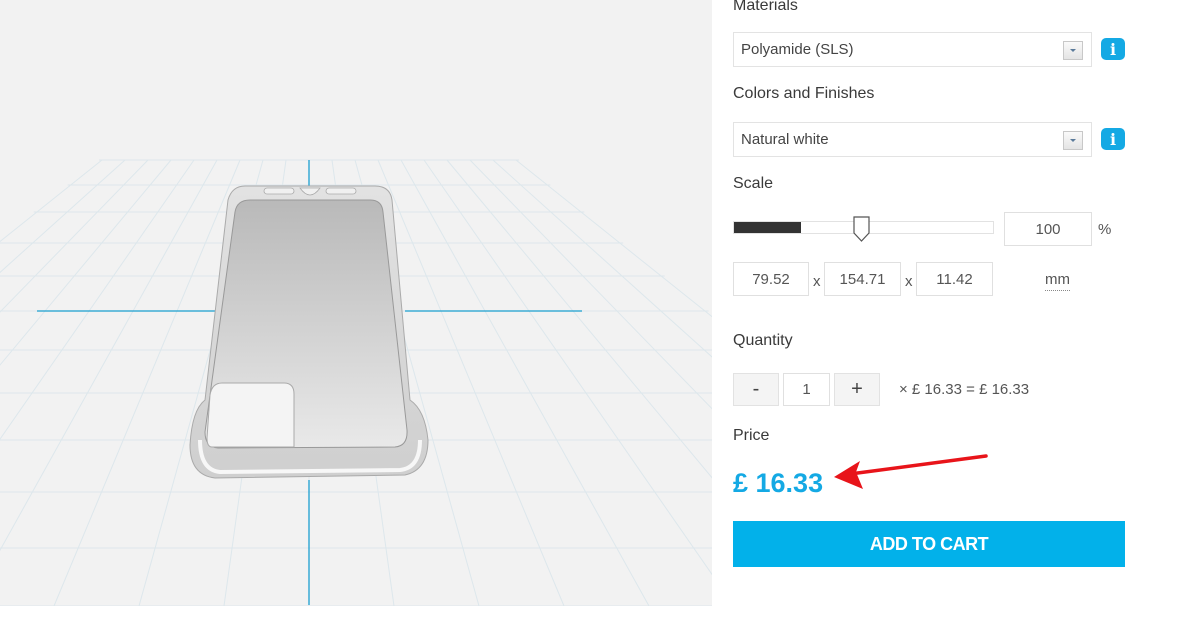 This screenshot has height=623, width=1200. What do you see at coordinates (862, 279) in the screenshot?
I see `dimension-y-input: 154.71` at bounding box center [862, 279].